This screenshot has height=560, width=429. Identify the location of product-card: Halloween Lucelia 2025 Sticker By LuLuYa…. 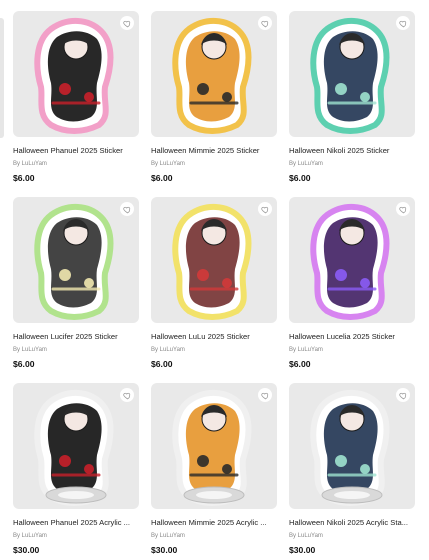
(352, 283).